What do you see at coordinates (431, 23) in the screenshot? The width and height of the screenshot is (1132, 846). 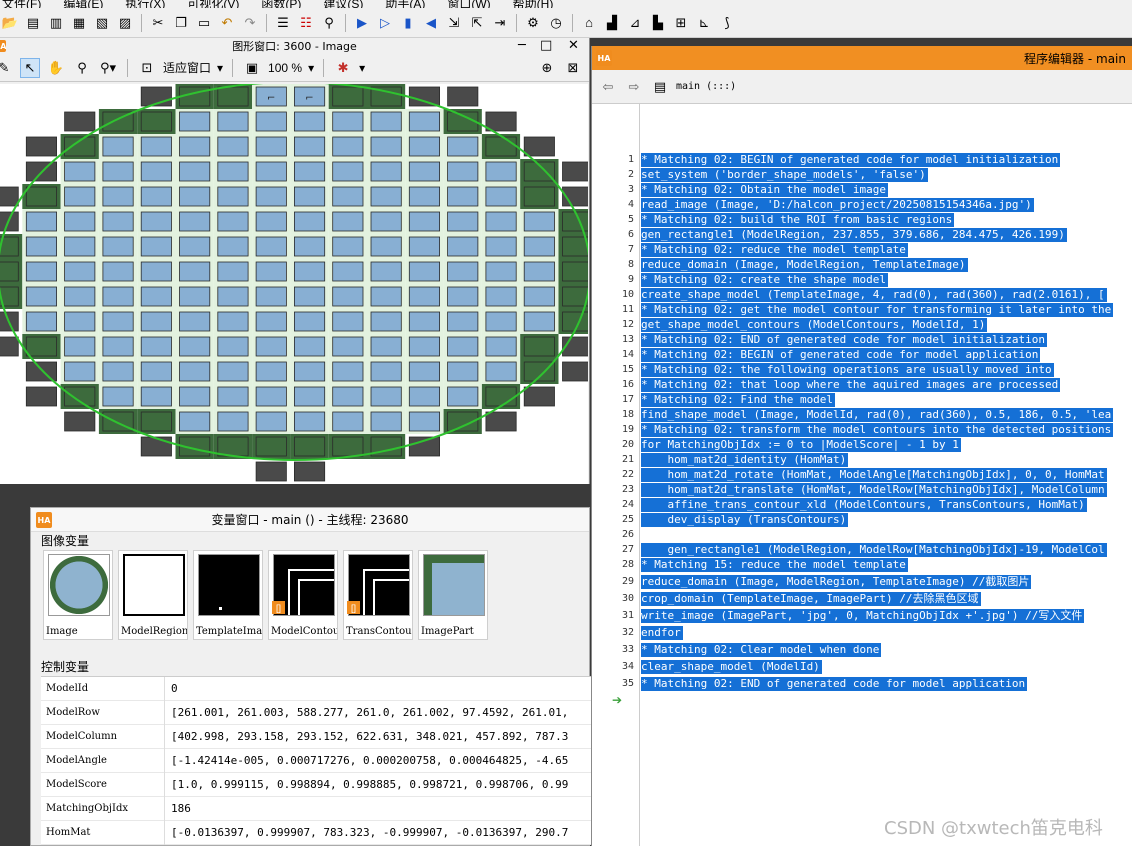 I see `reset-icon: ◀` at bounding box center [431, 23].